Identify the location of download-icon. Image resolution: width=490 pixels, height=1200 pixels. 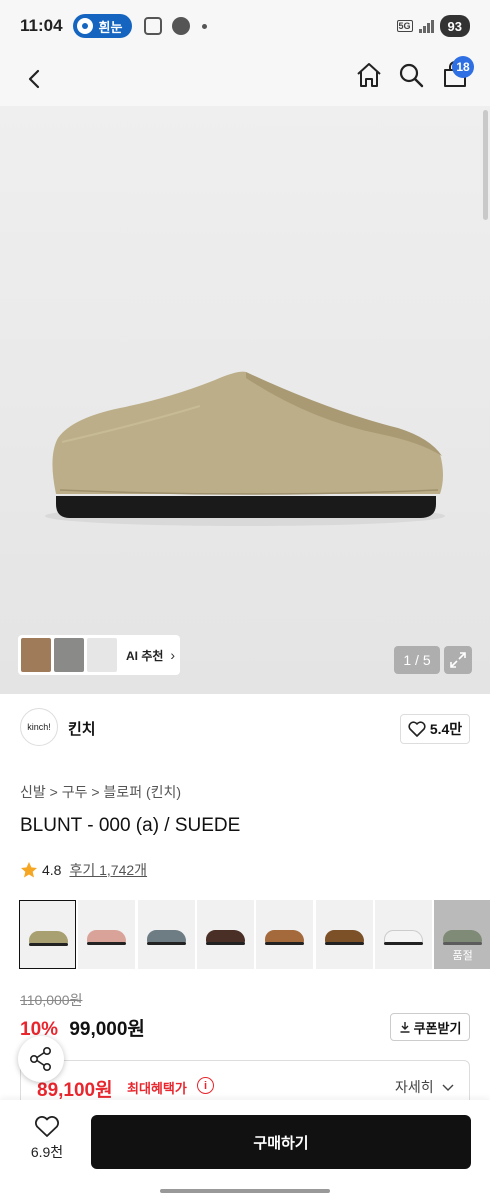
(405, 1027).